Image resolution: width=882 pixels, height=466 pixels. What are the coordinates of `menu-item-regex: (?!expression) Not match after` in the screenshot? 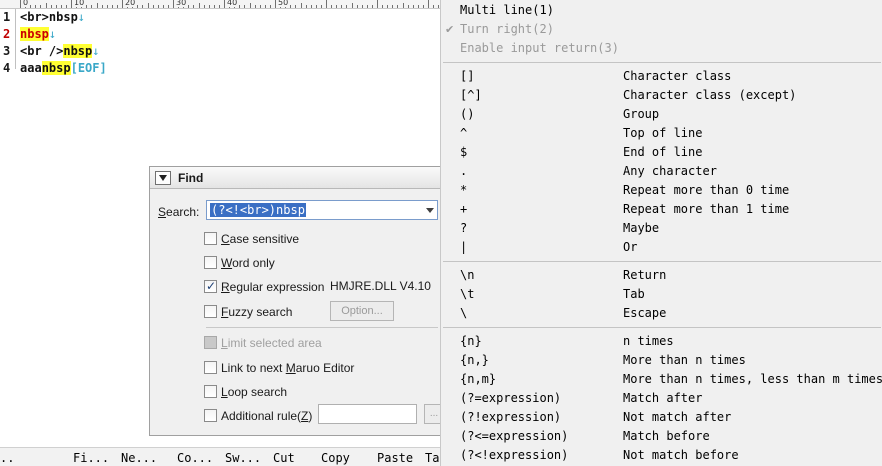 It's located at (661, 417).